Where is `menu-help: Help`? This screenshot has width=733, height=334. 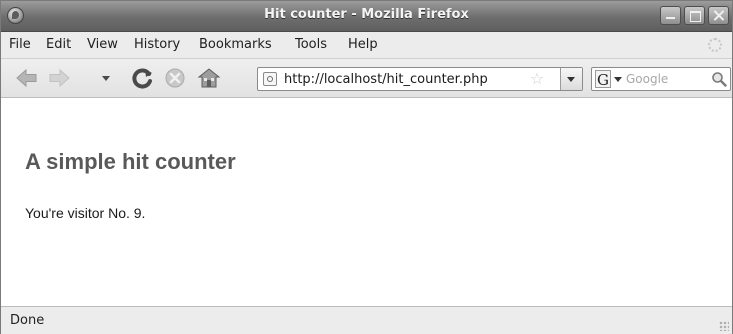
menu-help: Help is located at coordinates (363, 44).